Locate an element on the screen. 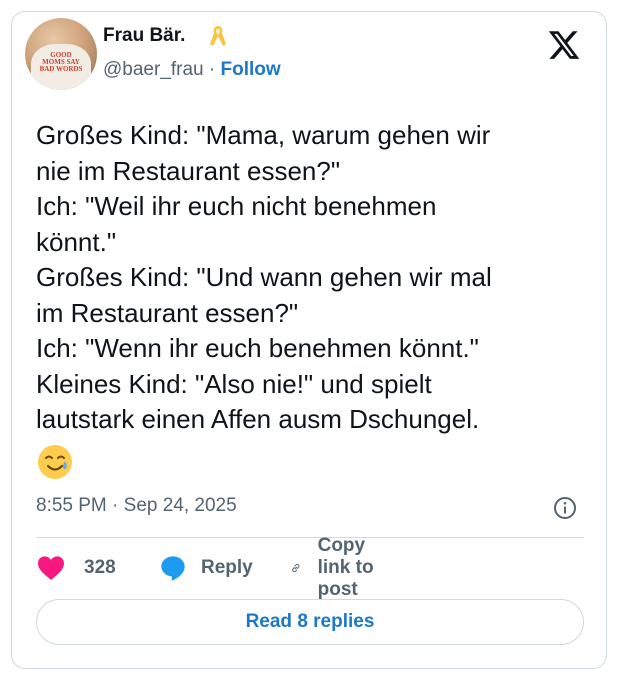 This screenshot has width=620, height=682. follow-button: Follow is located at coordinates (251, 69).